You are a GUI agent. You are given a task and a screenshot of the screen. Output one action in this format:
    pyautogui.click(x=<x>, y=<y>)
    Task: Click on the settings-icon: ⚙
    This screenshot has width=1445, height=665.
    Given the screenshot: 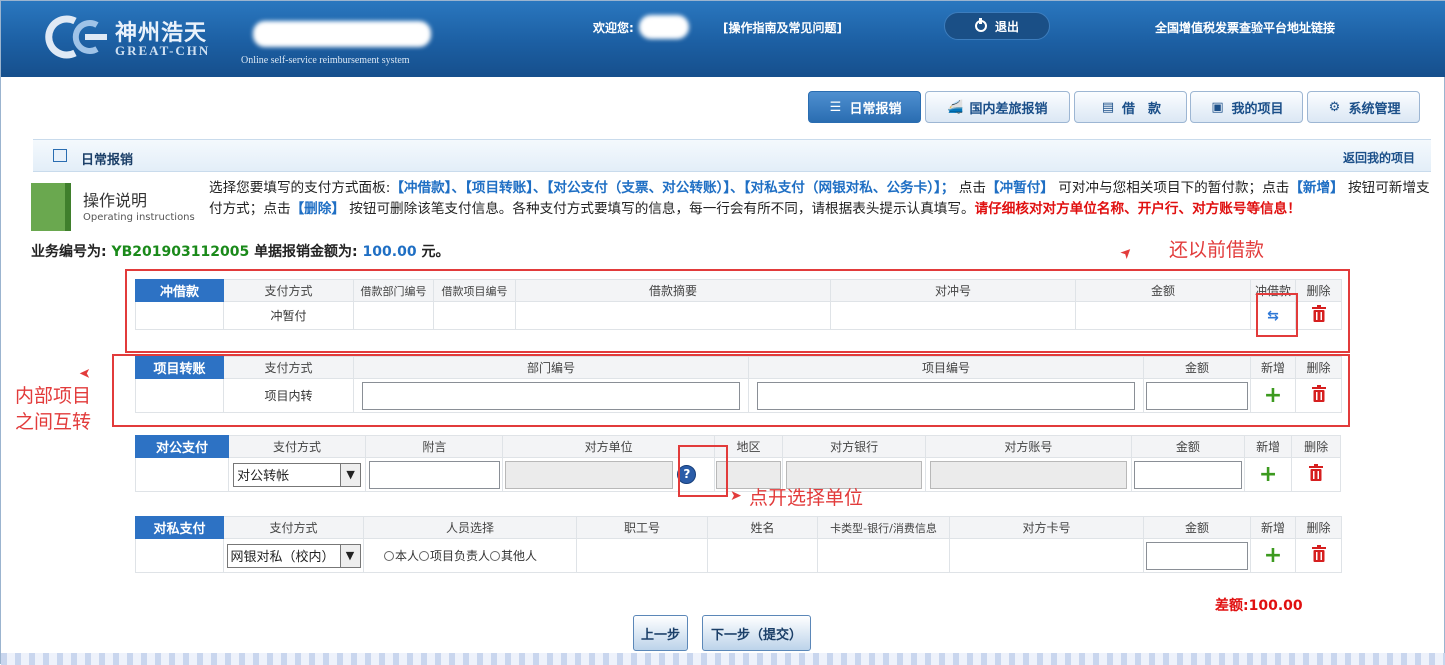 What is the action you would take?
    pyautogui.click(x=1334, y=107)
    